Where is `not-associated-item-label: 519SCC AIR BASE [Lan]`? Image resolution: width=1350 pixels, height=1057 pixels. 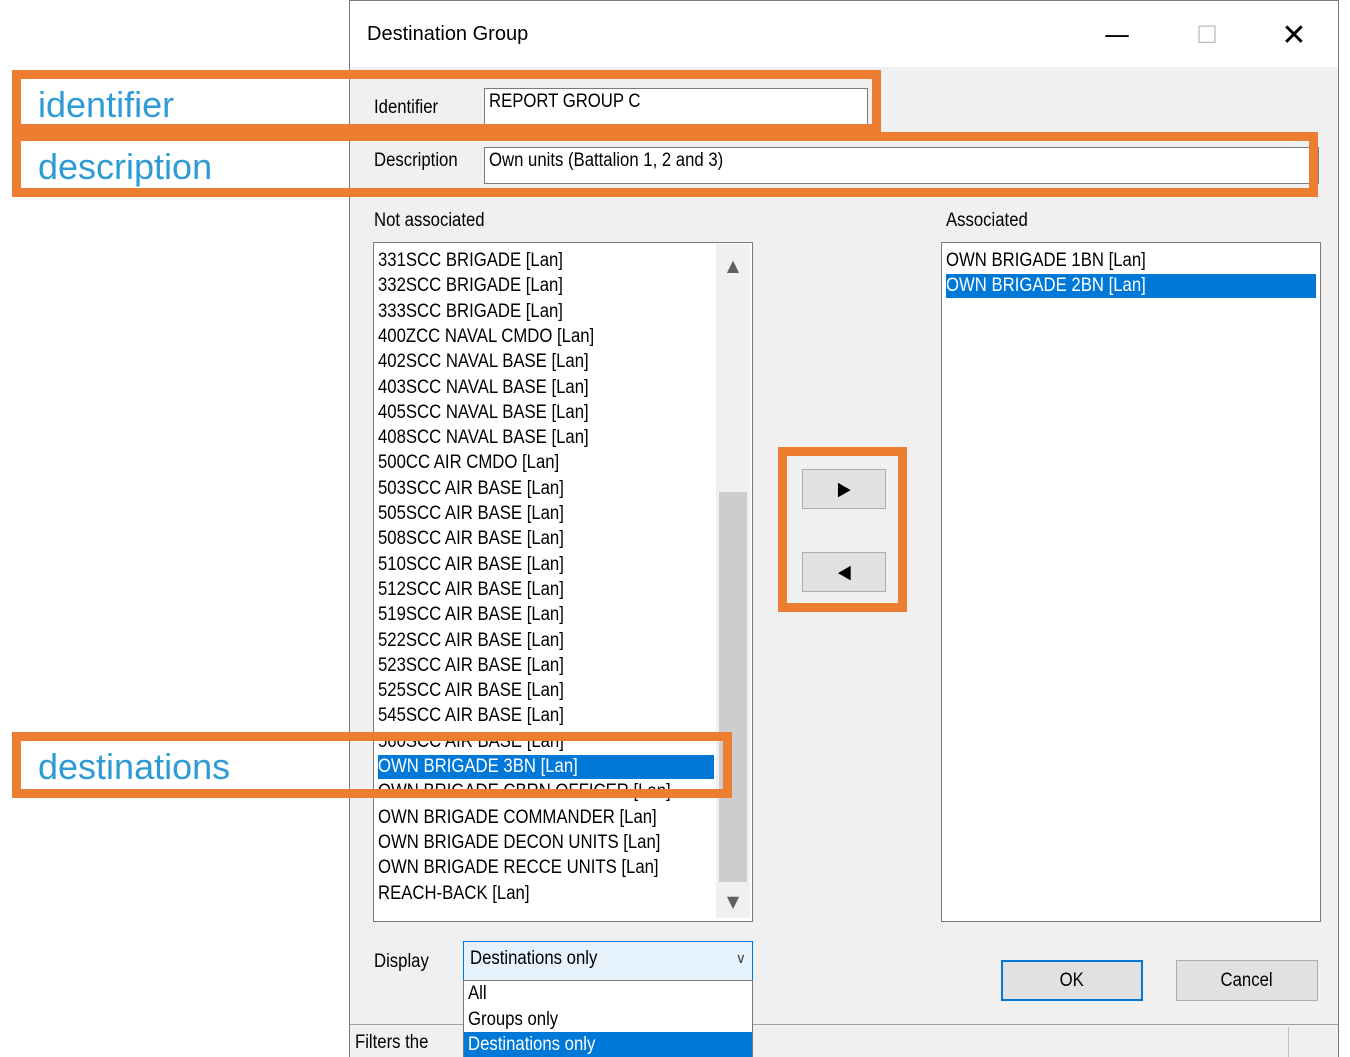 not-associated-item-label: 519SCC AIR BASE [Lan] is located at coordinates (471, 615).